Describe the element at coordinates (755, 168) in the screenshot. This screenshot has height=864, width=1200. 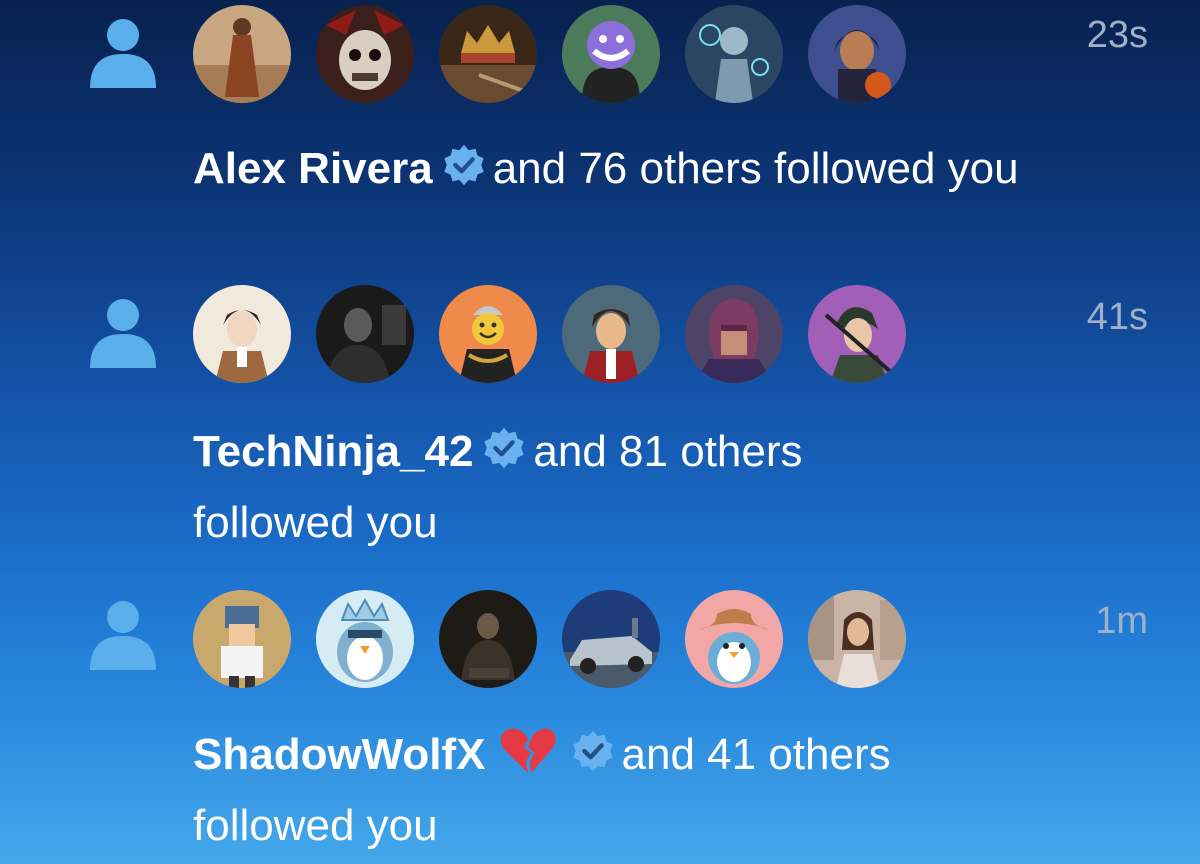
I see `notification-suffix: and 76 others followed you` at that location.